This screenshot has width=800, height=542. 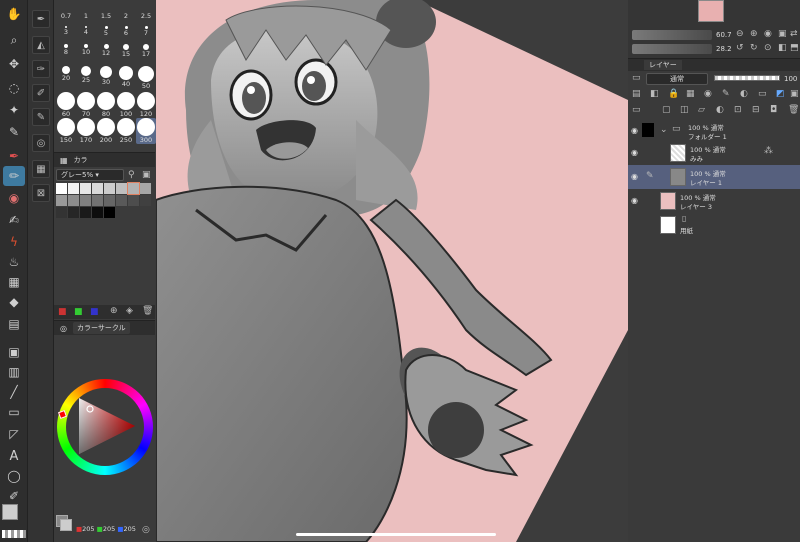 What do you see at coordinates (114, 311) in the screenshot?
I see `add-icon: ⊕` at bounding box center [114, 311].